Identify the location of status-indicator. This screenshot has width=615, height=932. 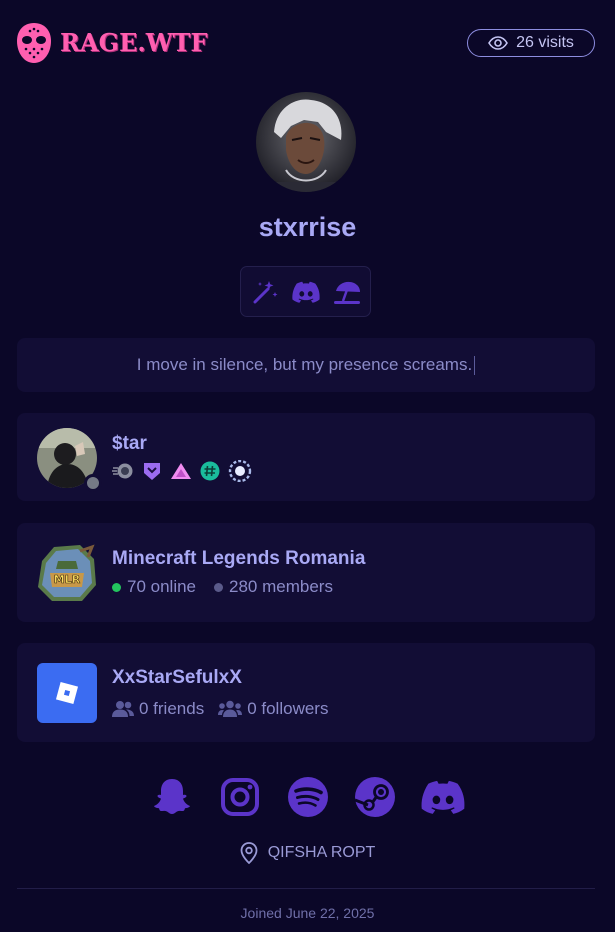
(93, 483).